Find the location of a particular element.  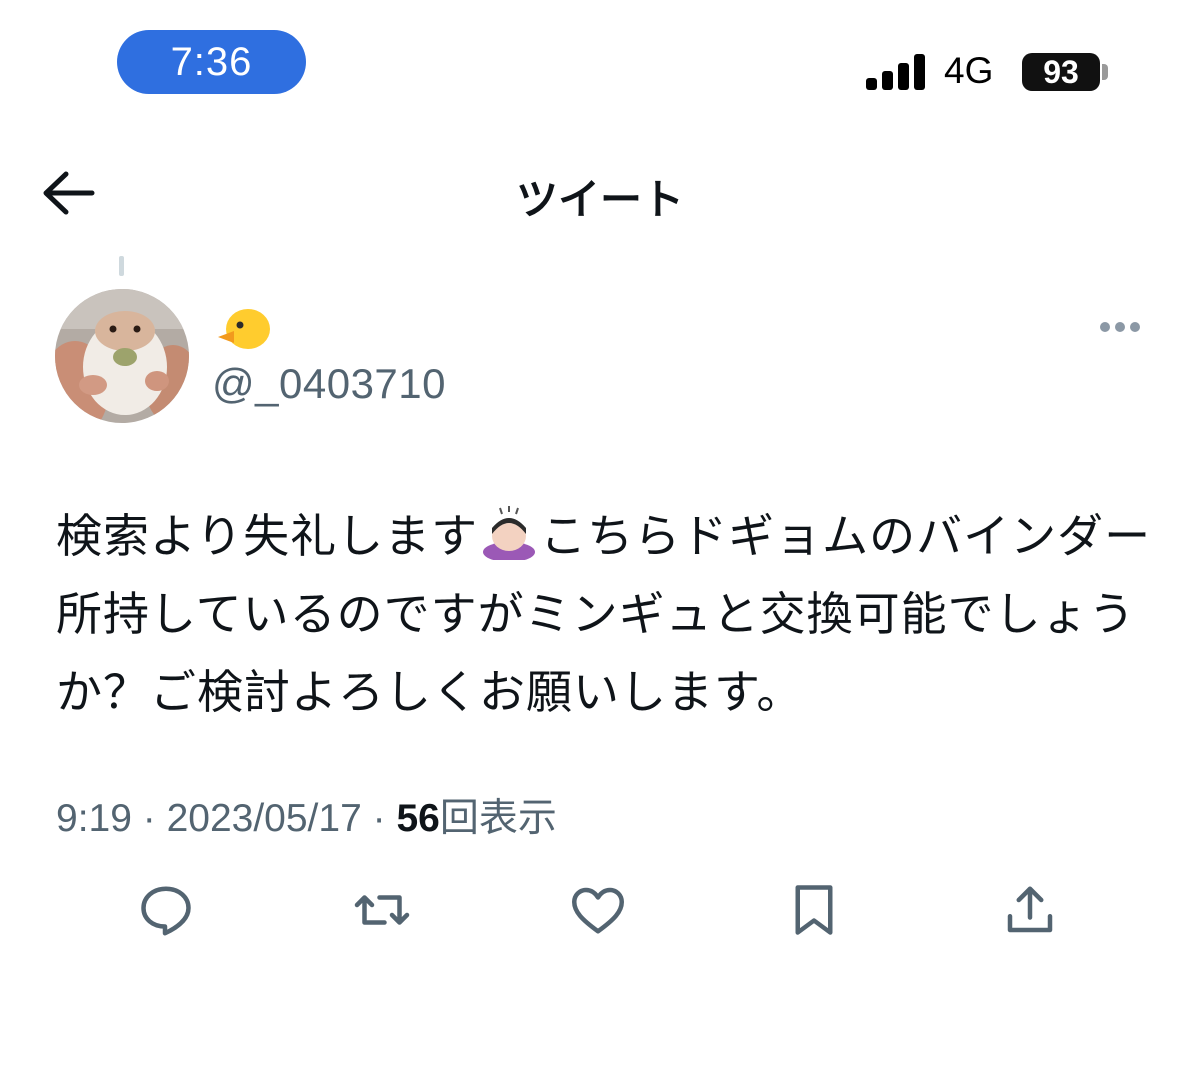

avatar is located at coordinates (122, 356).